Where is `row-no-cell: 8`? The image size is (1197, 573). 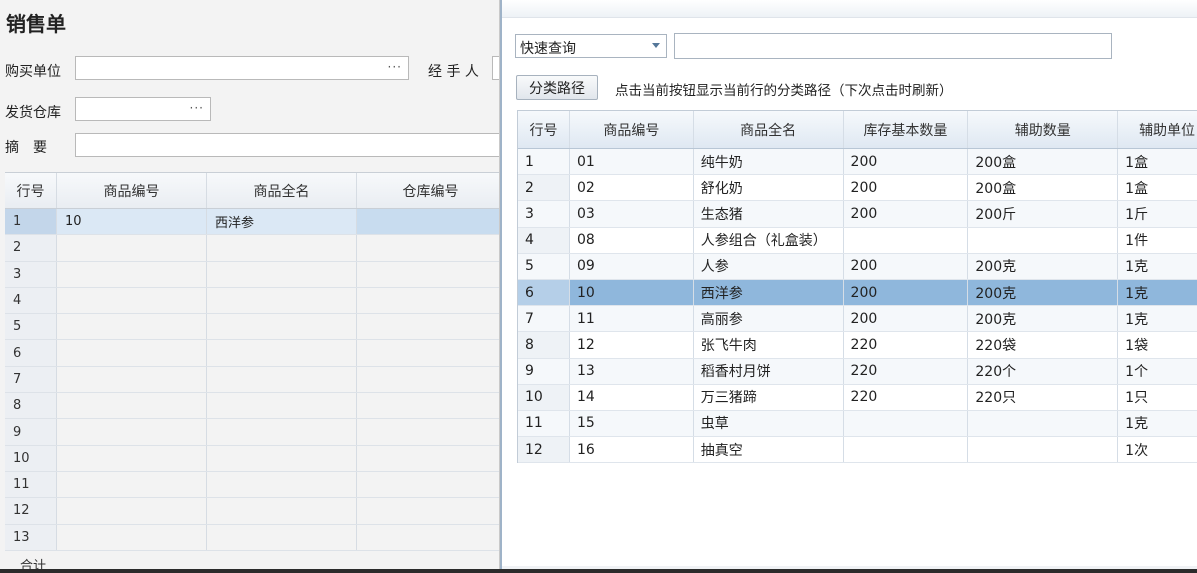
row-no-cell: 8 is located at coordinates (544, 345).